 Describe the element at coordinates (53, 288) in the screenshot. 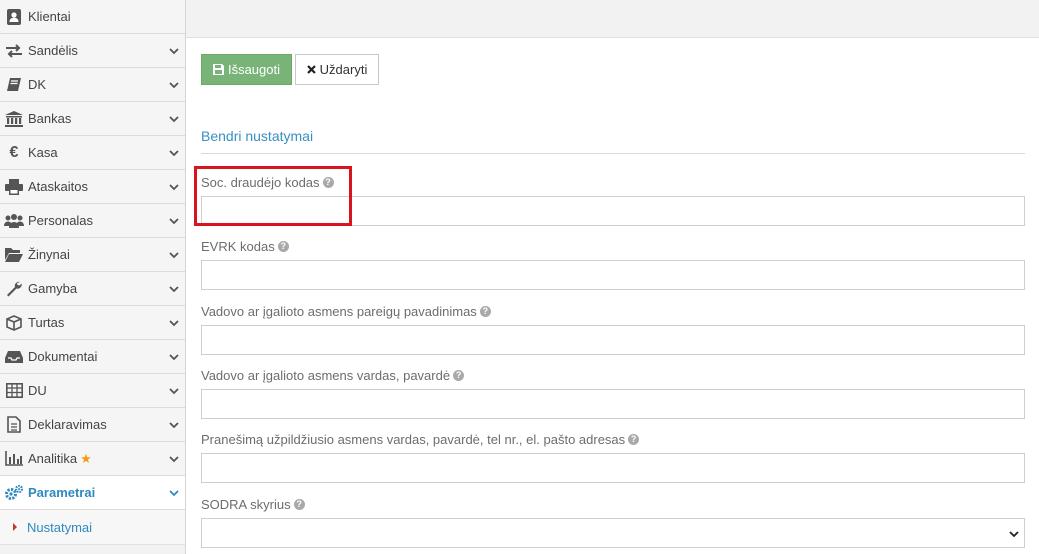

I see `sidebar-item-label: Gamyba` at that location.